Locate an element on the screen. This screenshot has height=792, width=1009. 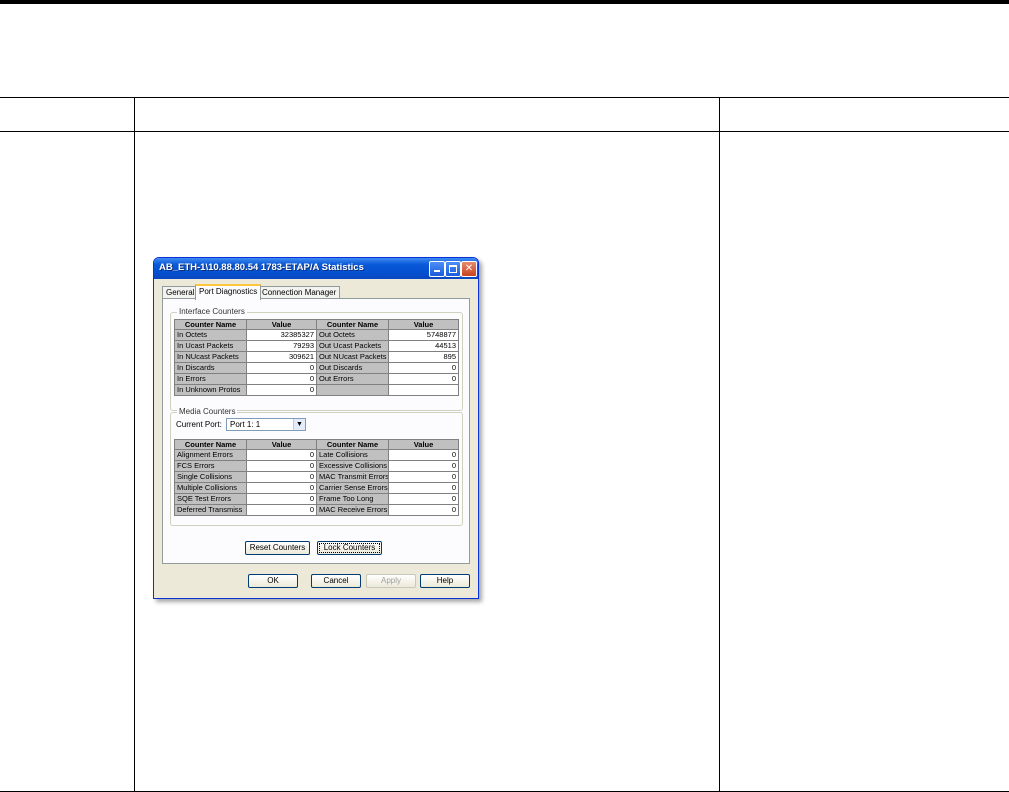
counter-value: 309621 is located at coordinates (281, 357).